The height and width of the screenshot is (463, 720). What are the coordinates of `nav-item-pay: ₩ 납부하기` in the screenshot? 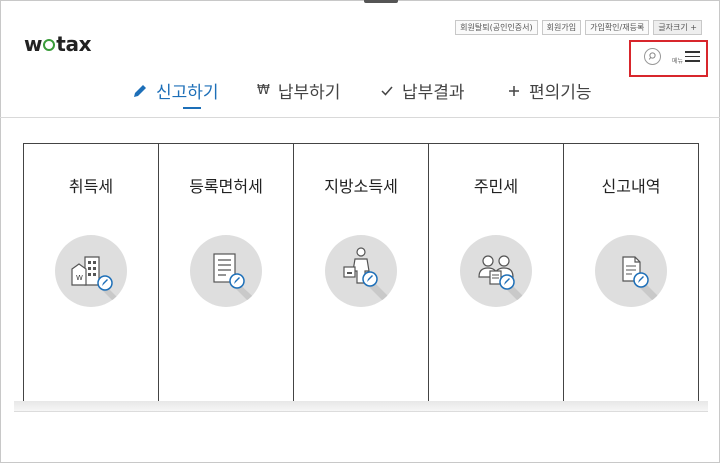 It's located at (298, 90).